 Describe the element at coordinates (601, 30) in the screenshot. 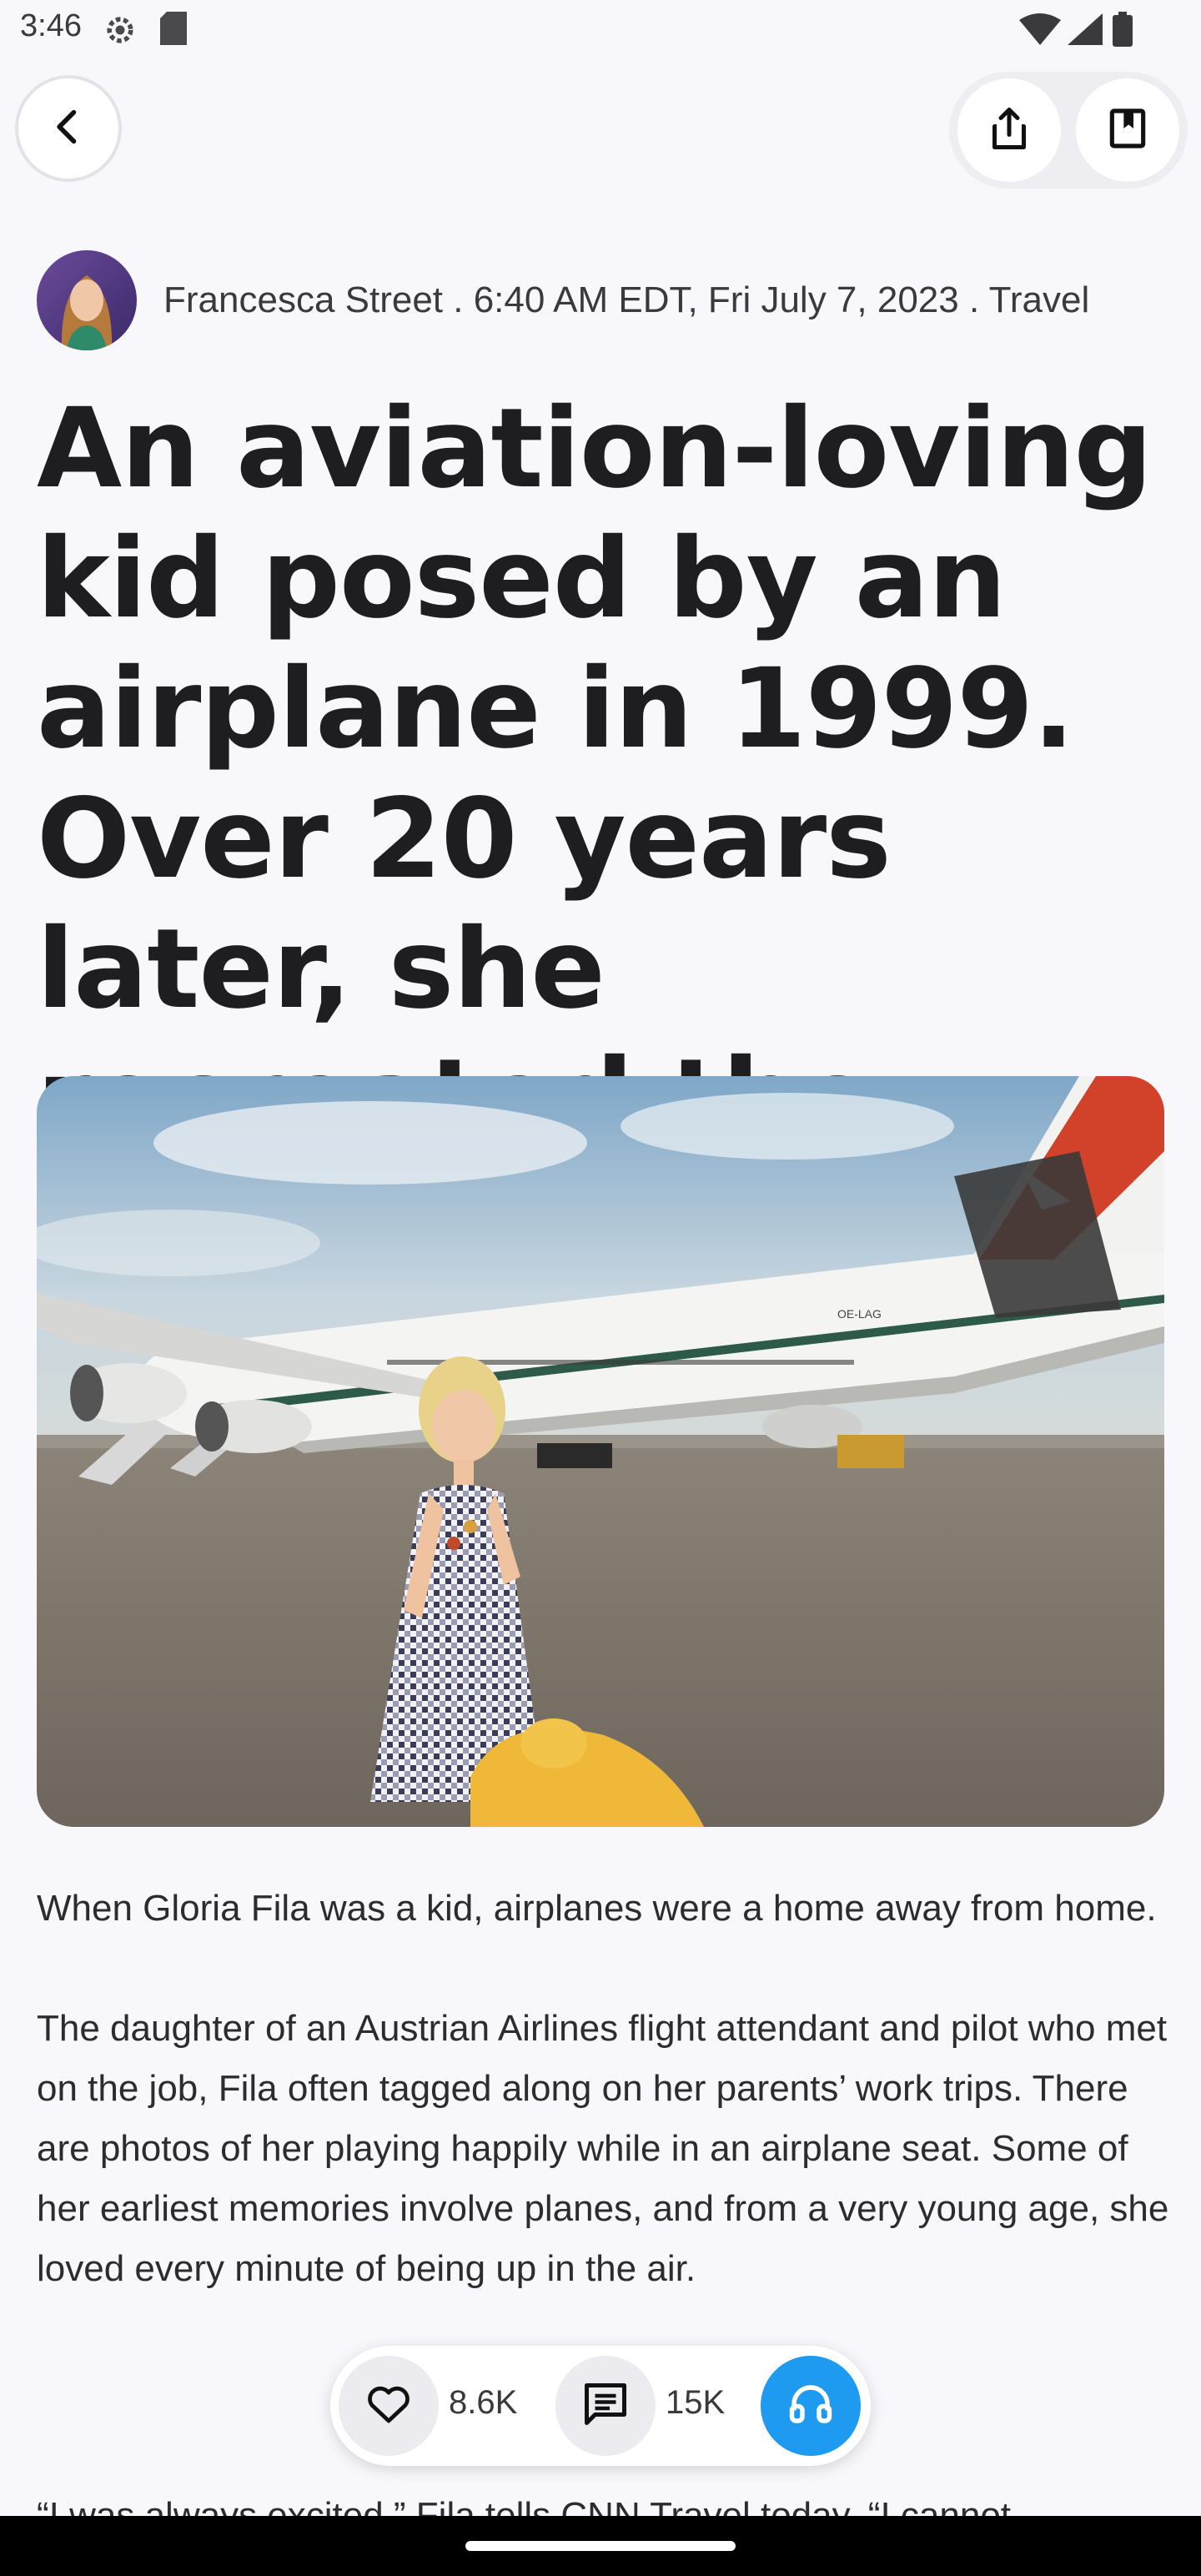

I see `status-bar: 3:46` at that location.